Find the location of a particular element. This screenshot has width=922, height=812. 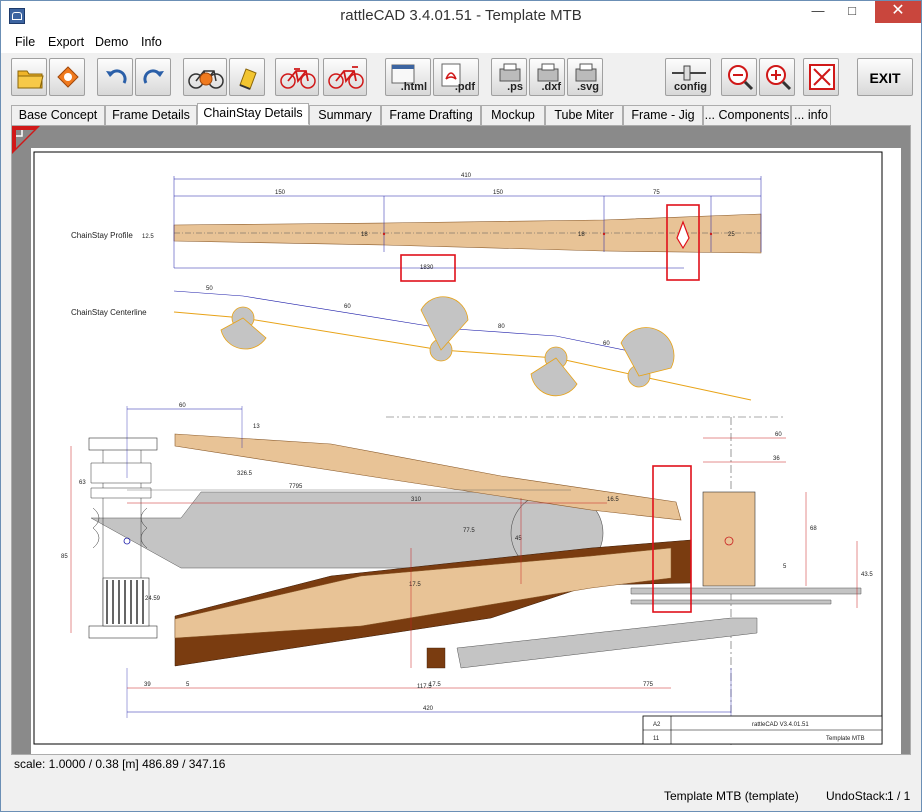

title-template: Template MTB is located at coordinates (845, 739).